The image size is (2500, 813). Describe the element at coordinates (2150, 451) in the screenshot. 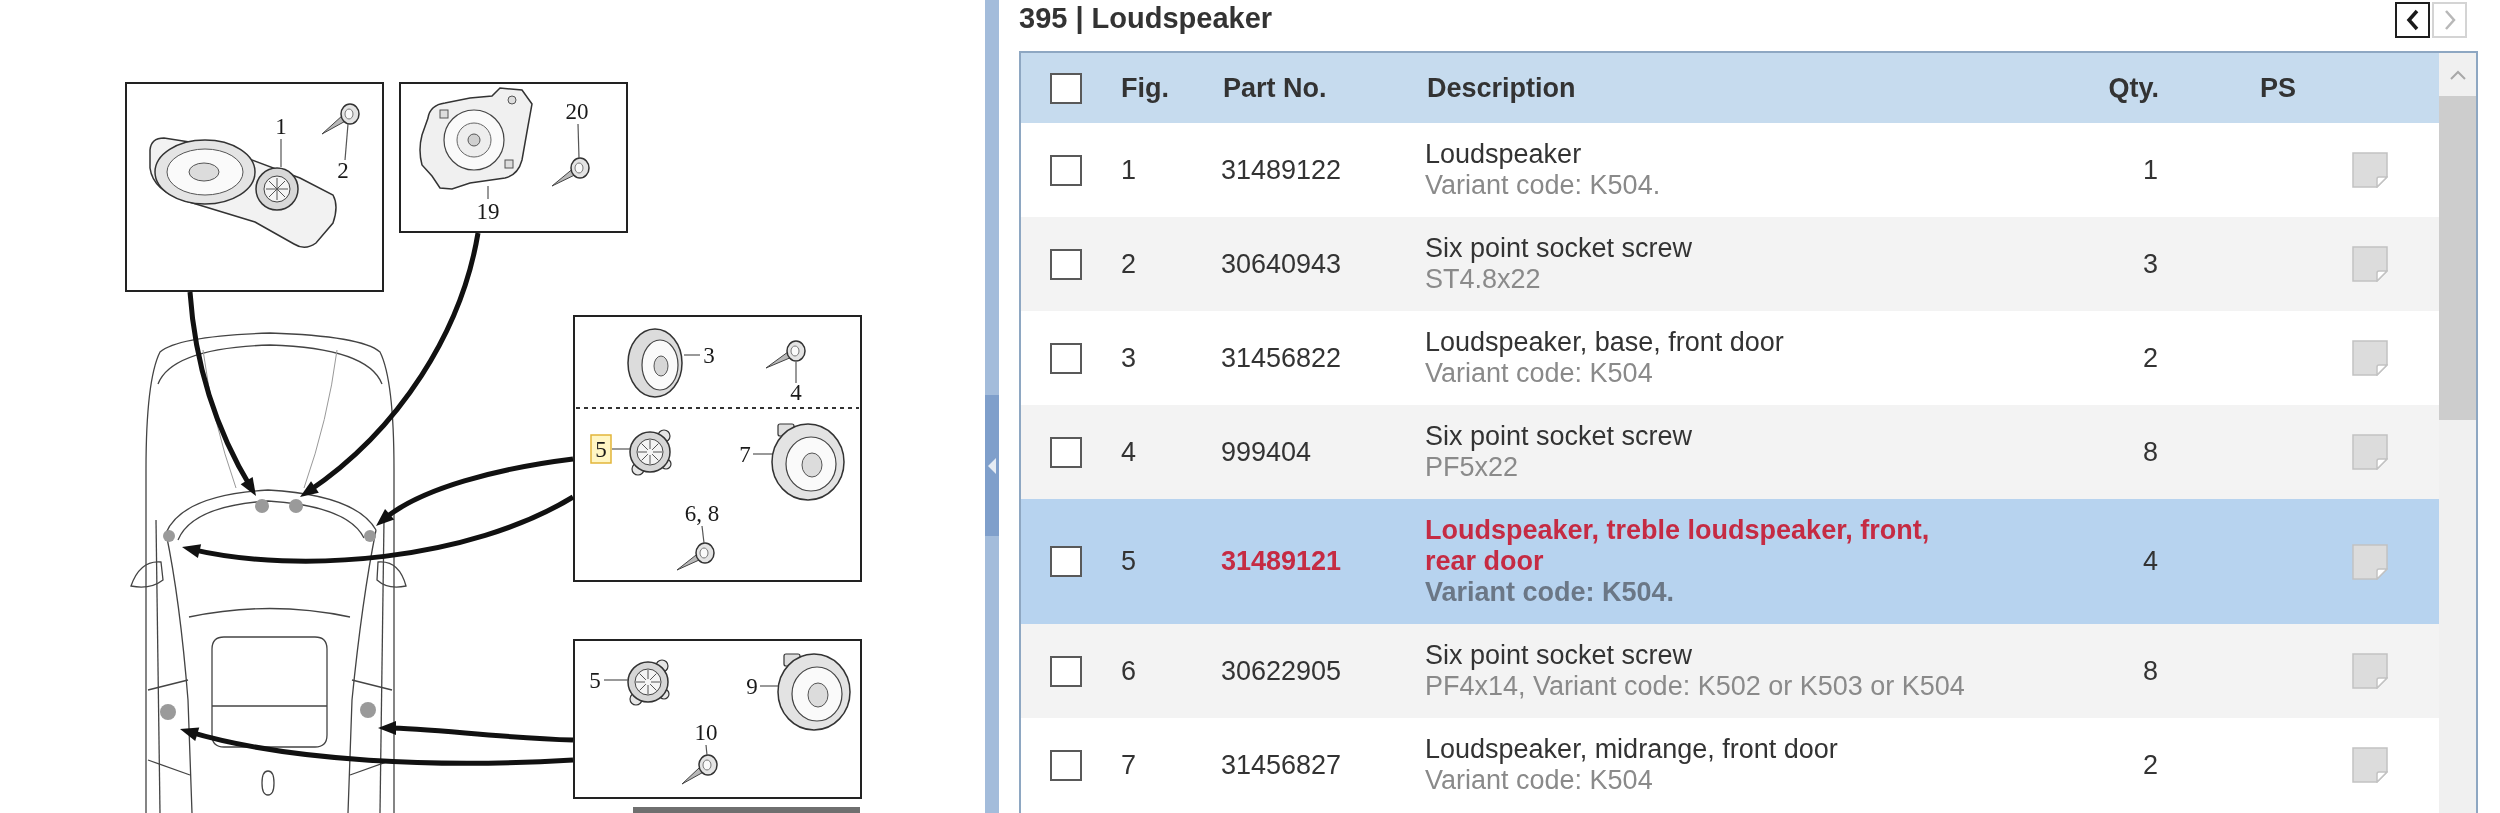

I see `quantity: 8` at that location.